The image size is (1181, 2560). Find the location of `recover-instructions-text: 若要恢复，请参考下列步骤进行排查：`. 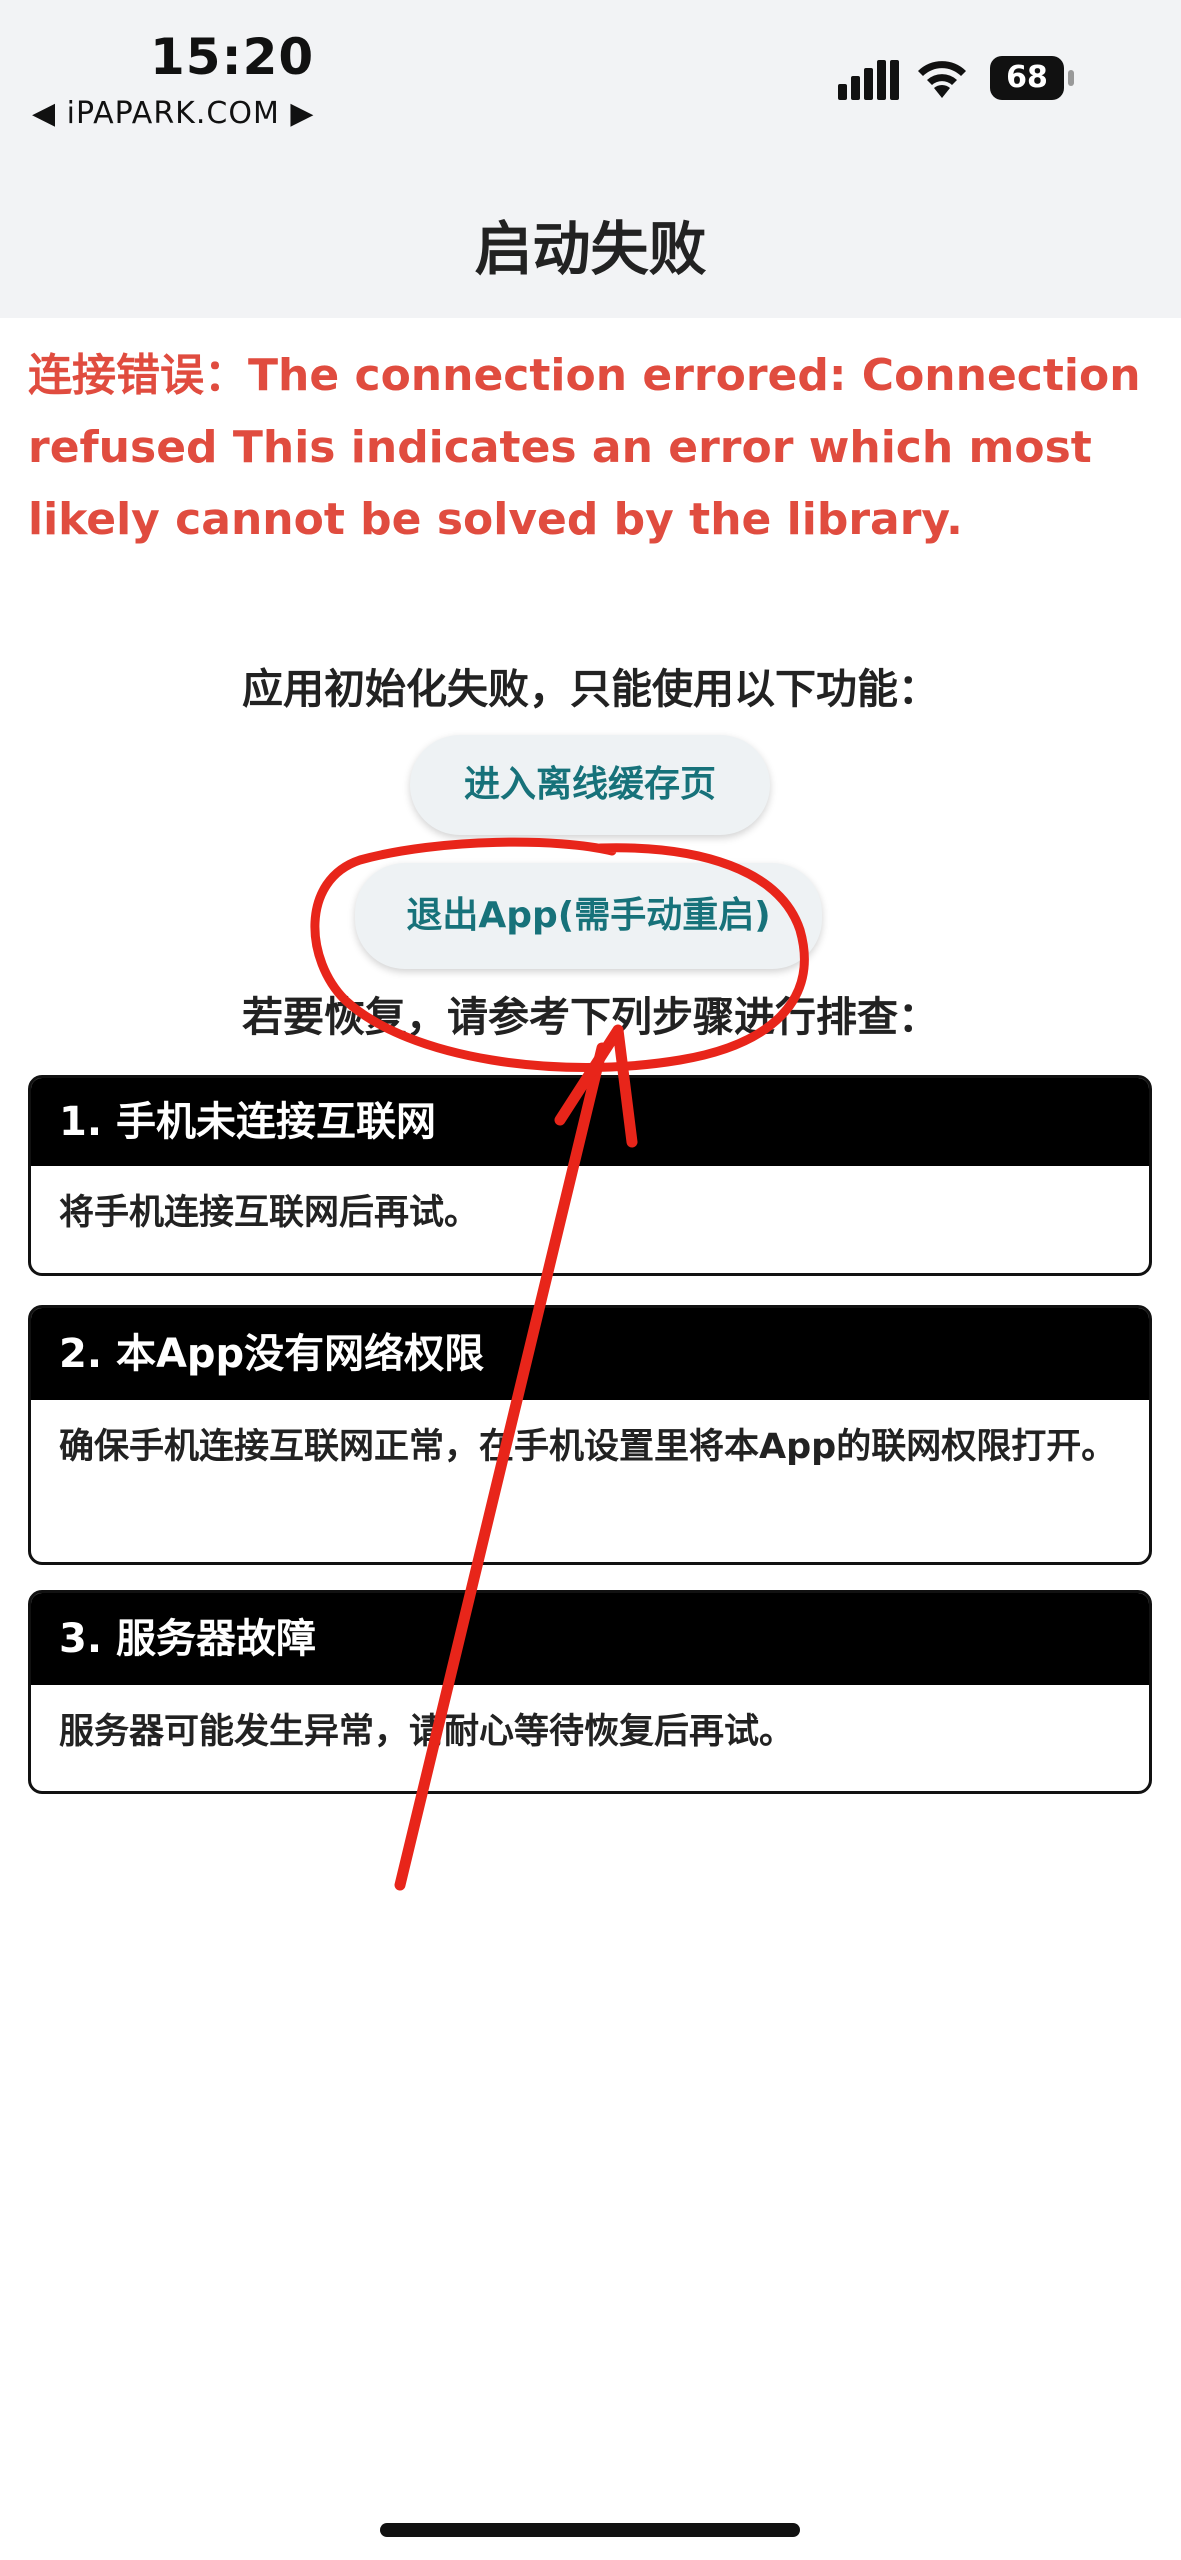

recover-instructions-text: 若要恢复，请参考下列步骤进行排查： is located at coordinates (590, 1017).